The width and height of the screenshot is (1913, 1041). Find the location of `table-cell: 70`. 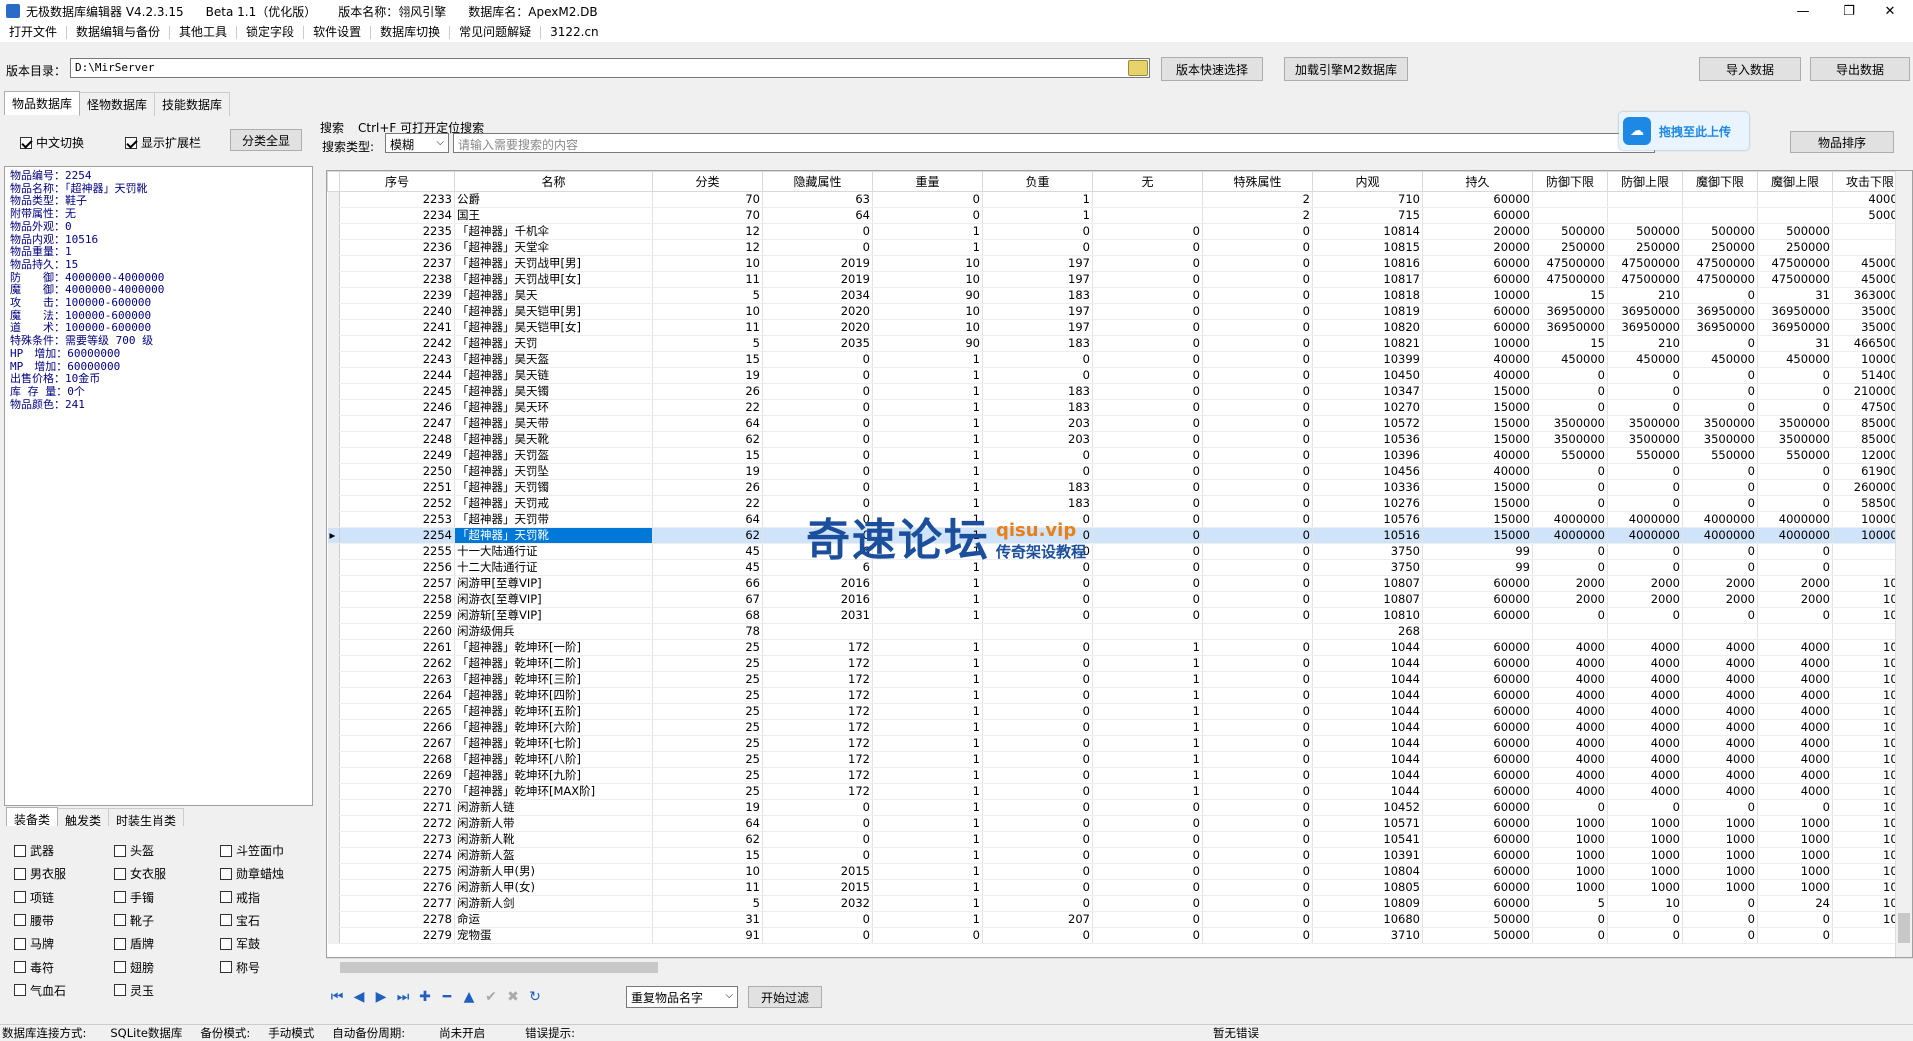

table-cell: 70 is located at coordinates (707, 215).